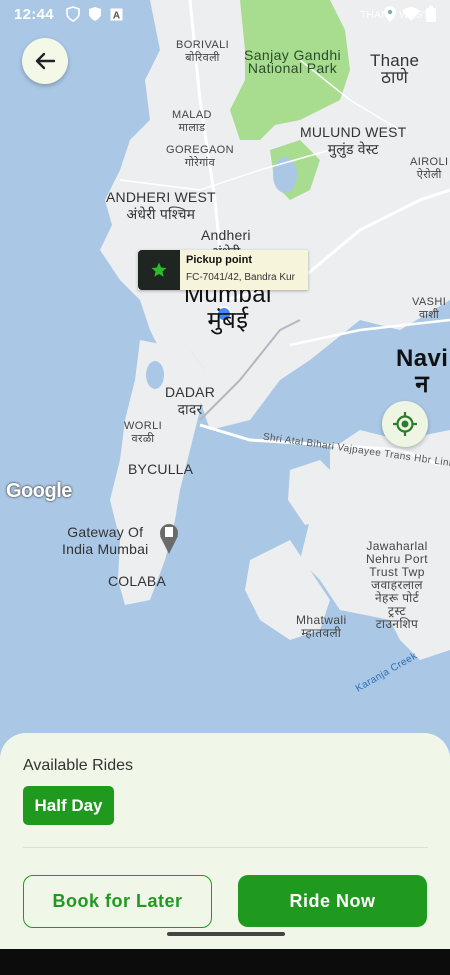 Image resolution: width=450 pixels, height=975 pixels. I want to click on pickup-title: Pickup point, so click(219, 260).